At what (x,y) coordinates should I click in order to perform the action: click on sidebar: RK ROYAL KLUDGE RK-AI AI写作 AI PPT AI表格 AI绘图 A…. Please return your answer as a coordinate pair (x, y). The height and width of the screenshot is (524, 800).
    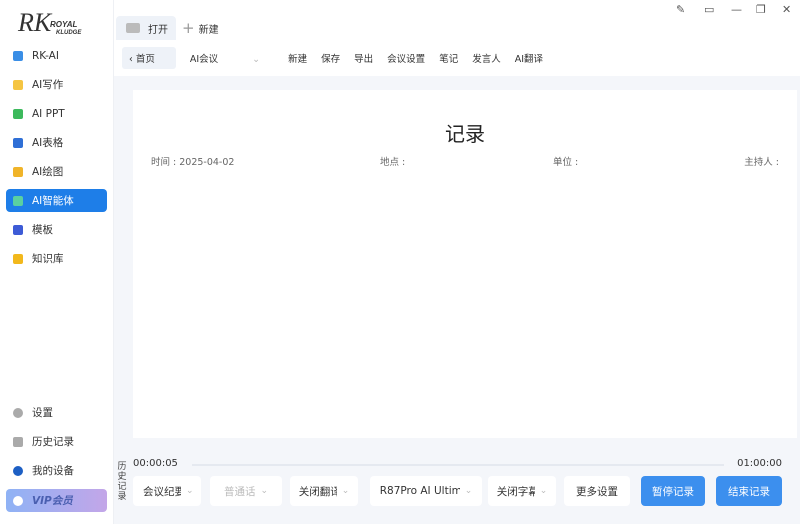
    Looking at the image, I should click on (57, 262).